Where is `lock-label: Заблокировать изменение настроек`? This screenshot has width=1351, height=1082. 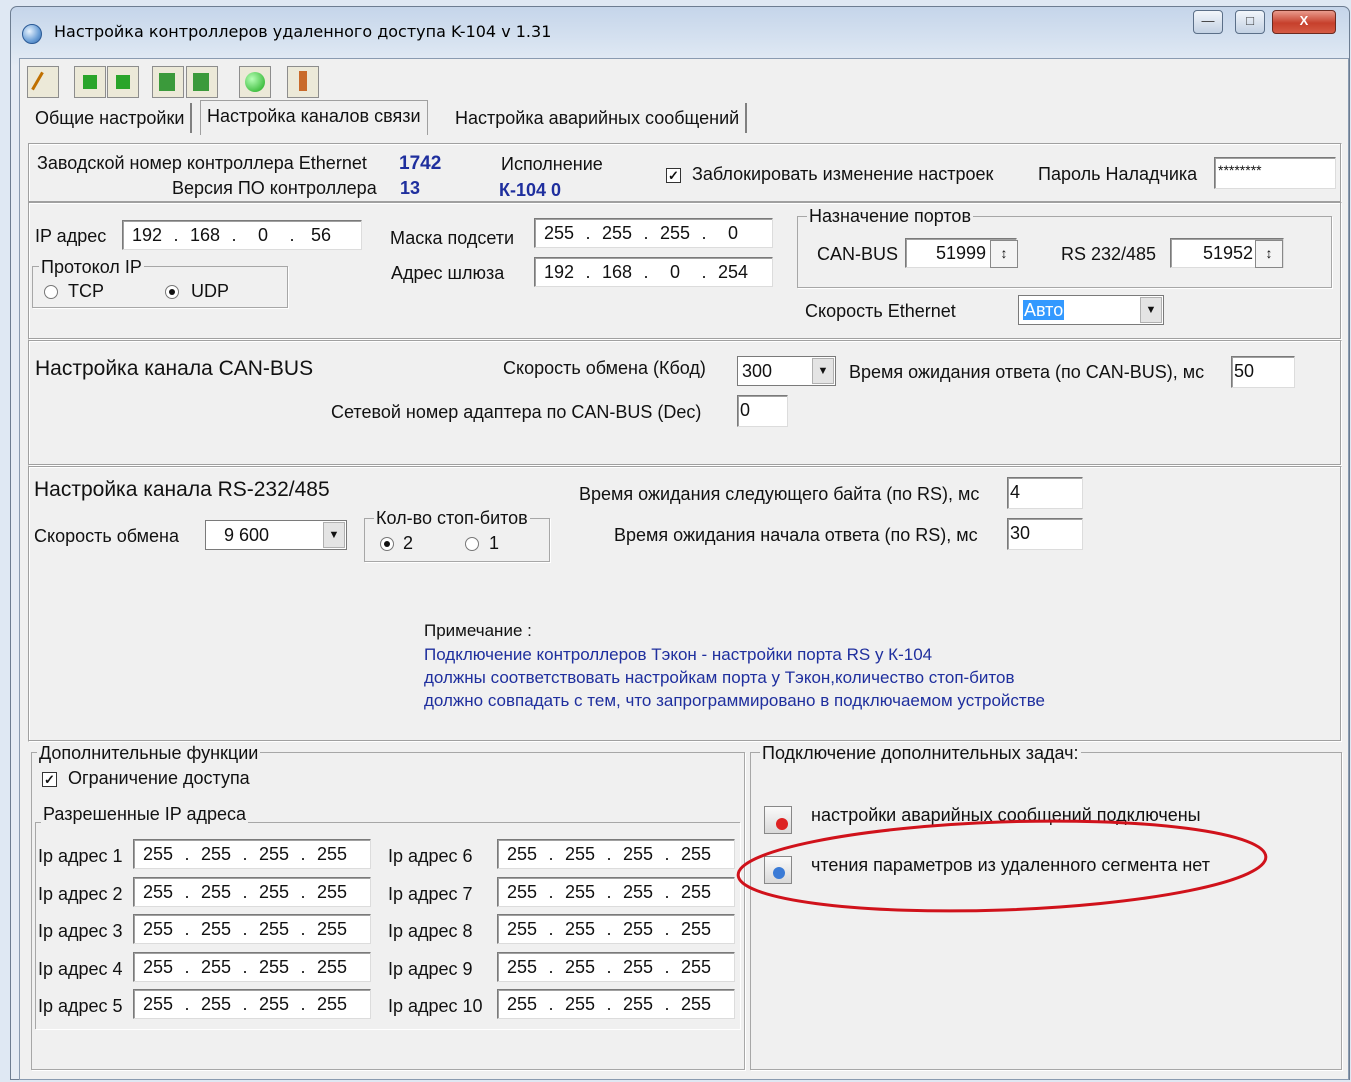 lock-label: Заблокировать изменение настроек is located at coordinates (843, 174).